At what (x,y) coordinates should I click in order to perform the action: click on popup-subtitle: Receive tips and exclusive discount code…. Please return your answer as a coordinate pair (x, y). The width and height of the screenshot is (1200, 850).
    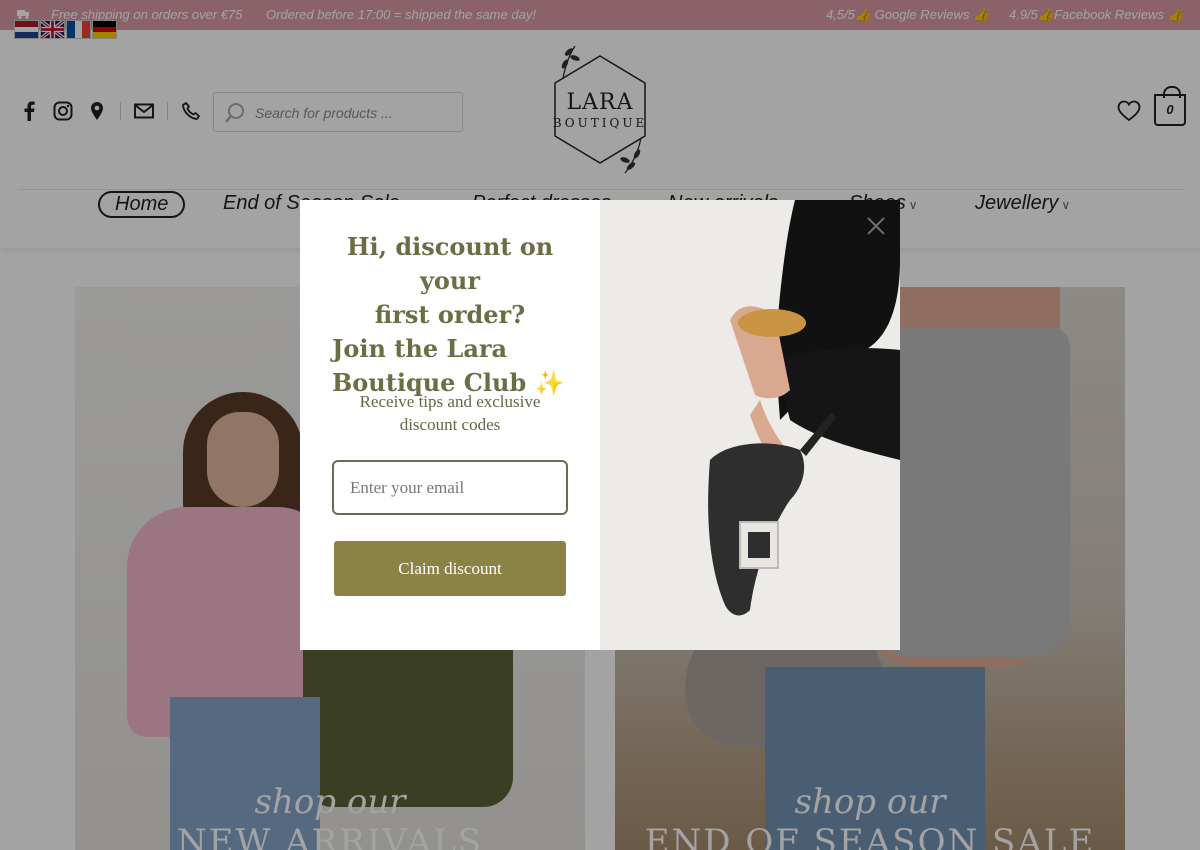
    Looking at the image, I should click on (450, 413).